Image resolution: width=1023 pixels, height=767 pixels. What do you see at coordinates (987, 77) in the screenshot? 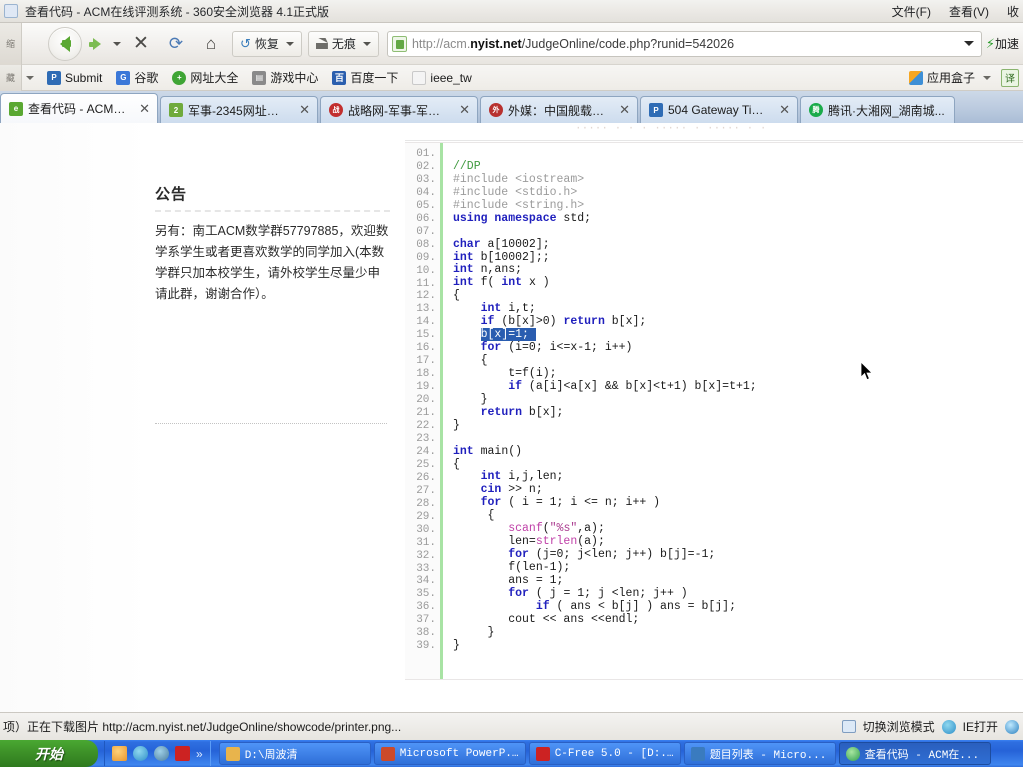
I see `app-box-caret-icon` at bounding box center [987, 77].